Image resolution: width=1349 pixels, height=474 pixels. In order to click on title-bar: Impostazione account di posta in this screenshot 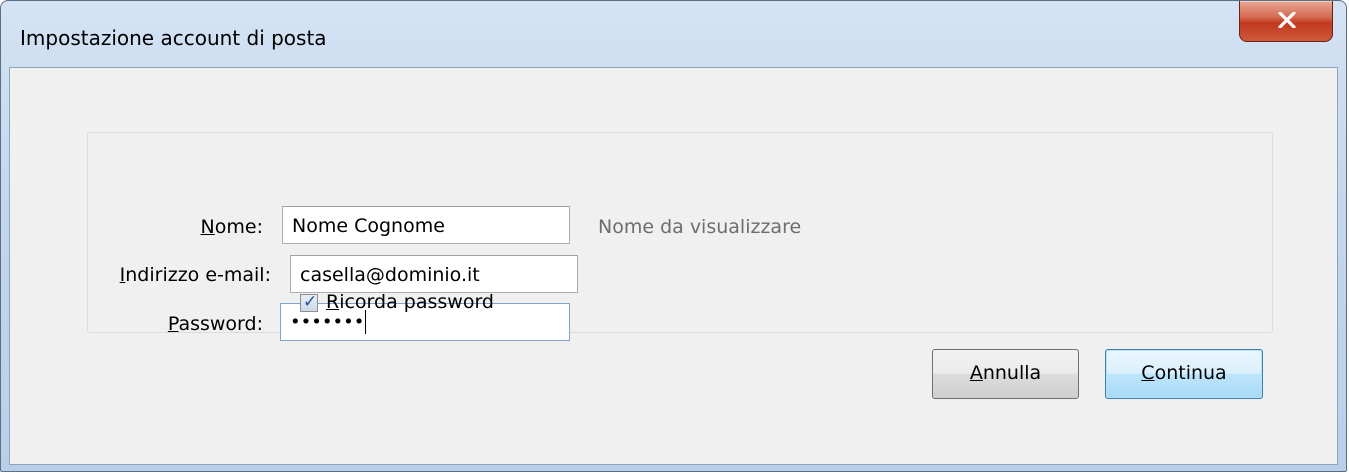, I will do `click(673, 34)`.